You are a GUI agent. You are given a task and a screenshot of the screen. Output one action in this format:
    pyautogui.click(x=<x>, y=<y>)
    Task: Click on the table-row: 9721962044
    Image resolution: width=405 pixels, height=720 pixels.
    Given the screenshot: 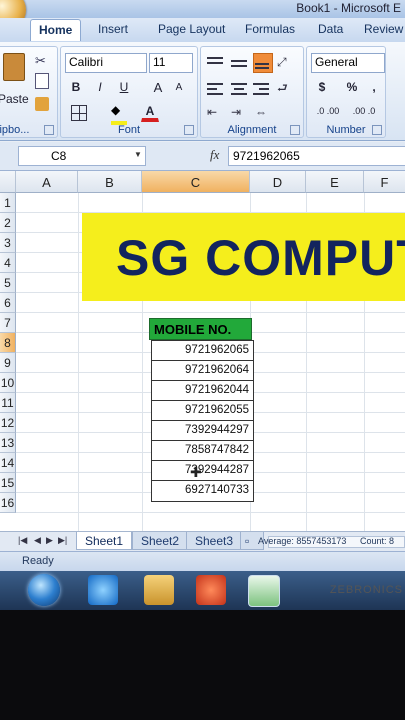 What is the action you would take?
    pyautogui.click(x=202, y=391)
    